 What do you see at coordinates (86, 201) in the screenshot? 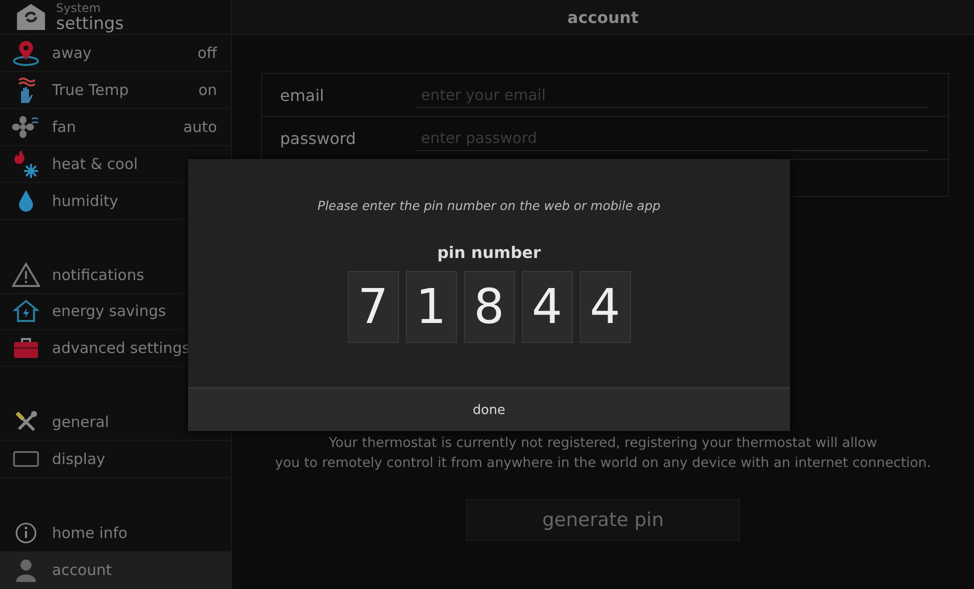
I see `item-label: humidity` at bounding box center [86, 201].